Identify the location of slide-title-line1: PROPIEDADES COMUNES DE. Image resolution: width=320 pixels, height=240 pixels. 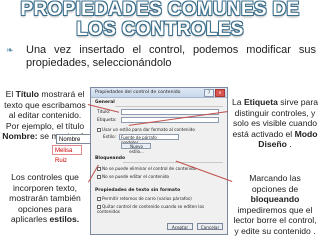
(160, 10).